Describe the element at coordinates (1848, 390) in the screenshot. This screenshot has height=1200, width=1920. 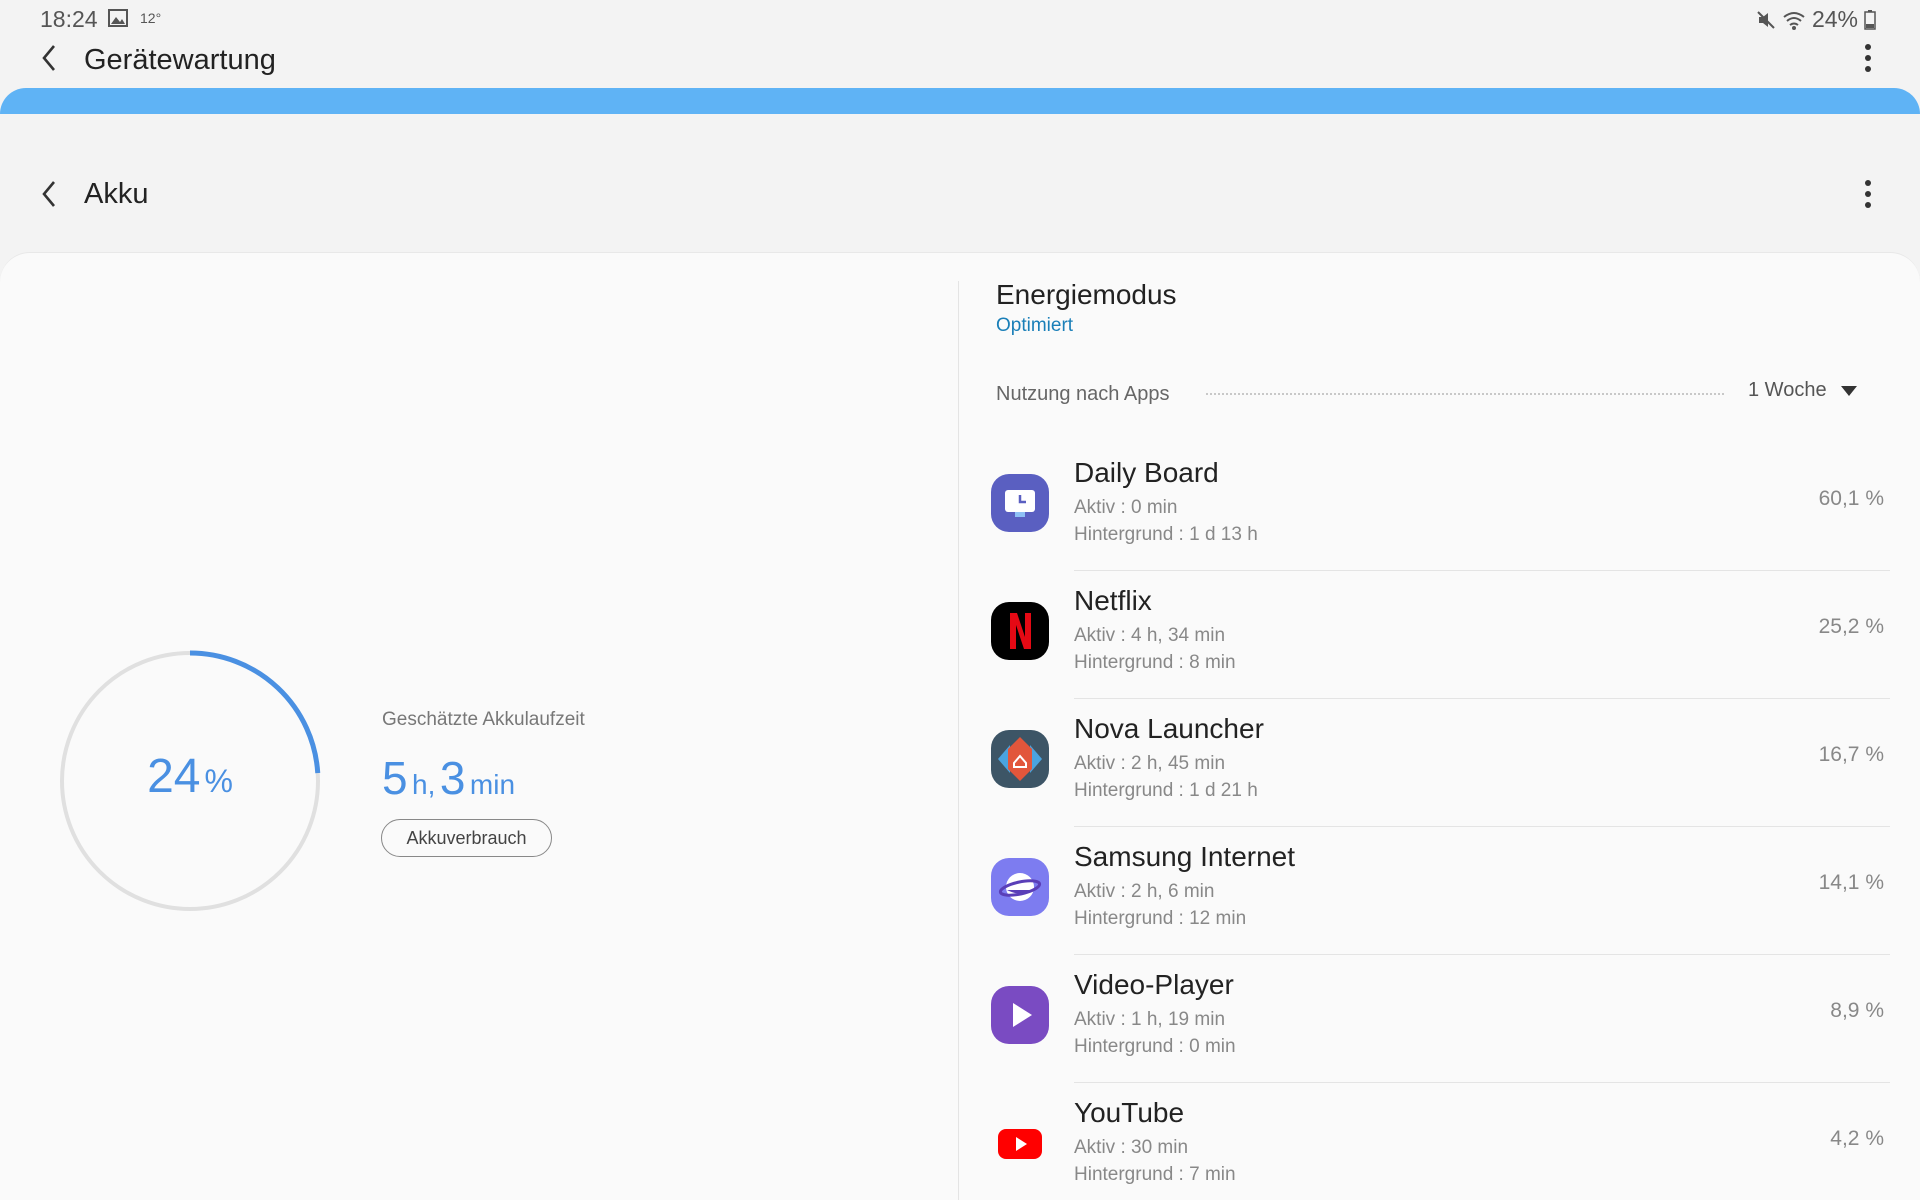
I see `caret-down-icon` at that location.